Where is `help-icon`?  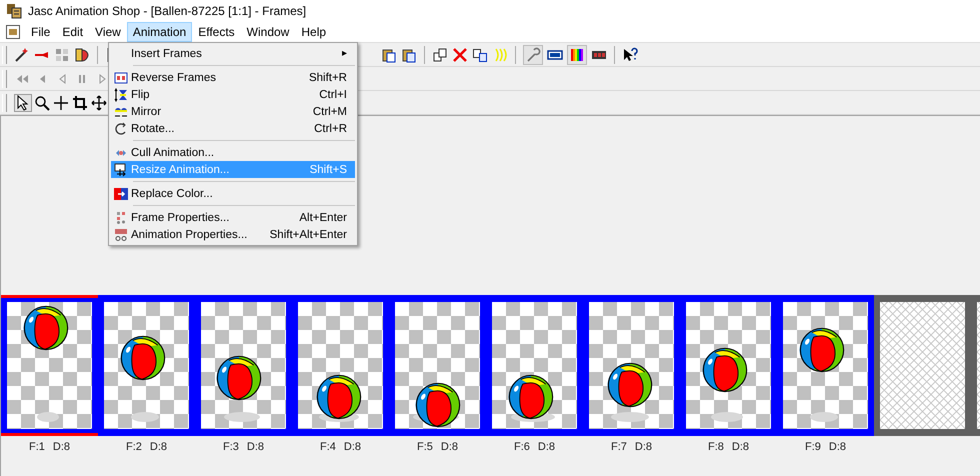 help-icon is located at coordinates (630, 54).